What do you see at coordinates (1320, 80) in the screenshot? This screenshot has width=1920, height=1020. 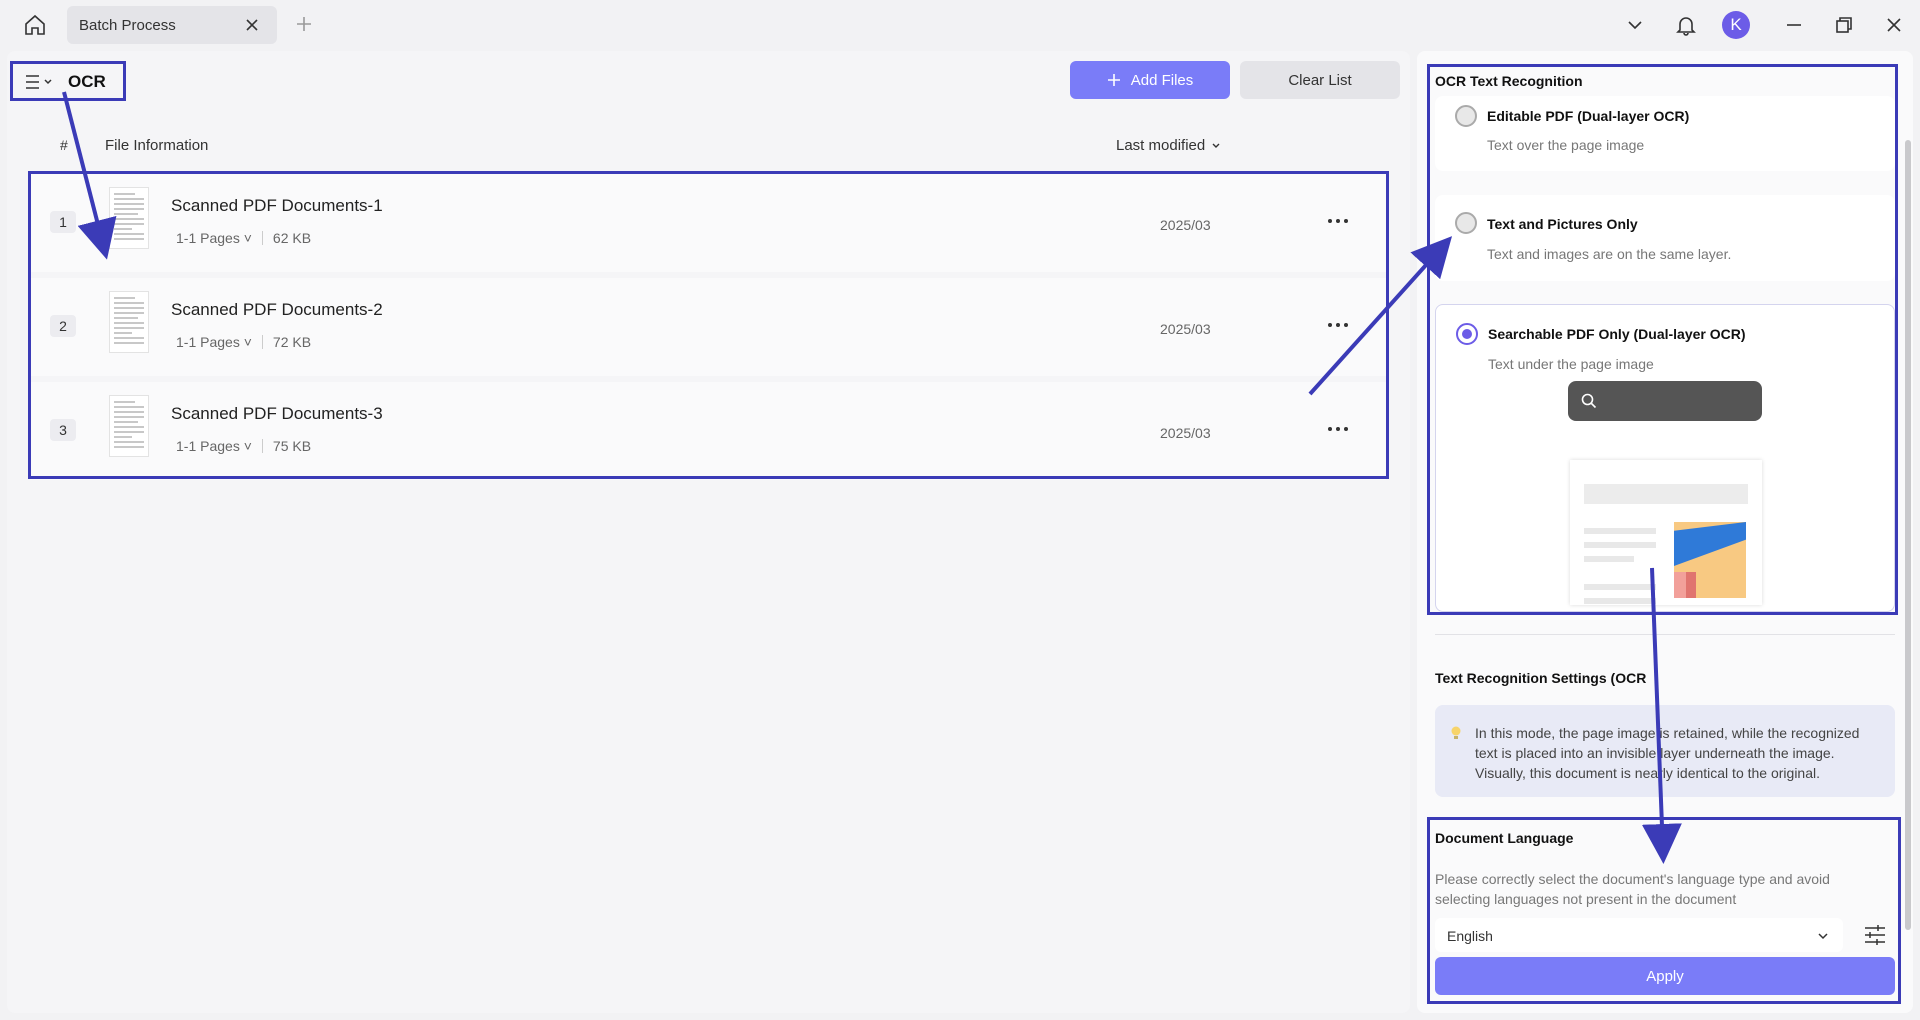 I see `clear-list-button: Clear List` at bounding box center [1320, 80].